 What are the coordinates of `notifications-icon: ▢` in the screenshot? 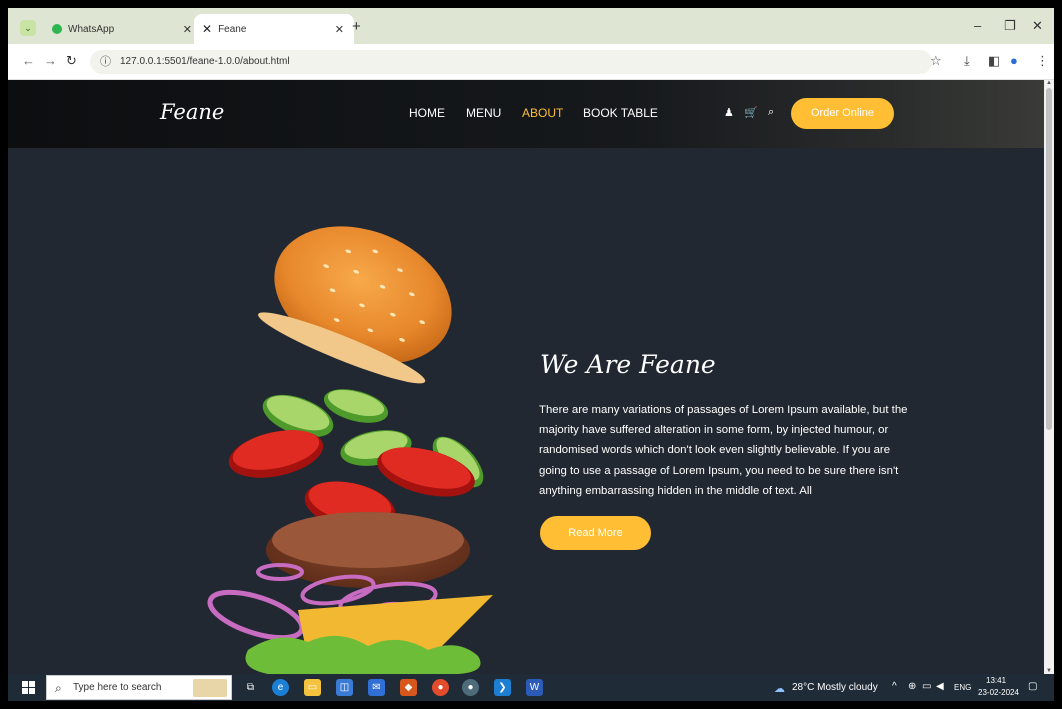 It's located at (1032, 686).